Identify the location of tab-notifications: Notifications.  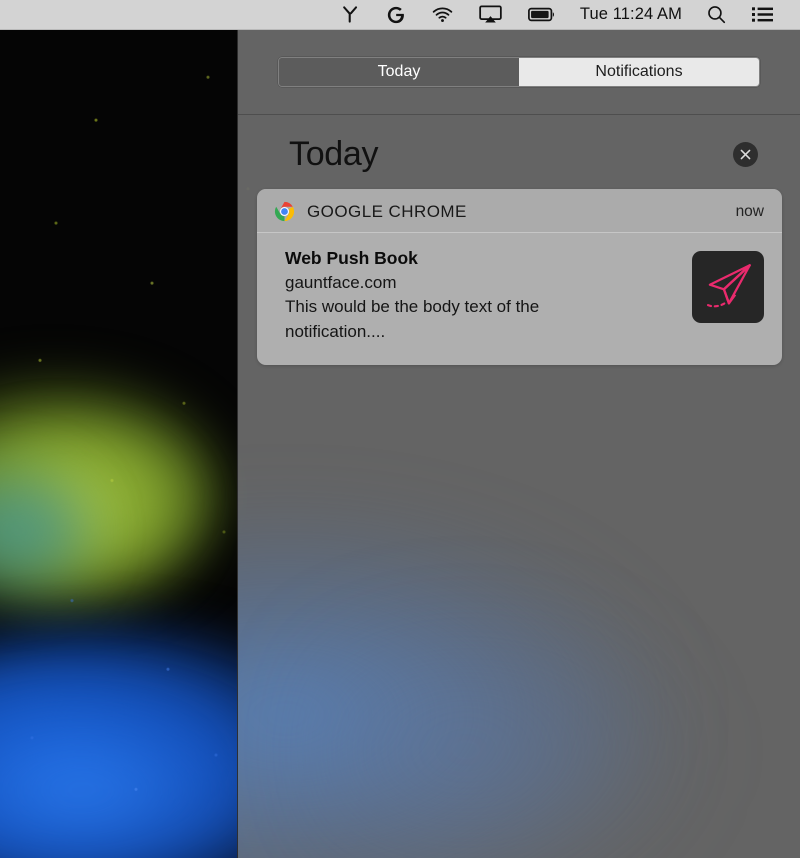
(639, 72).